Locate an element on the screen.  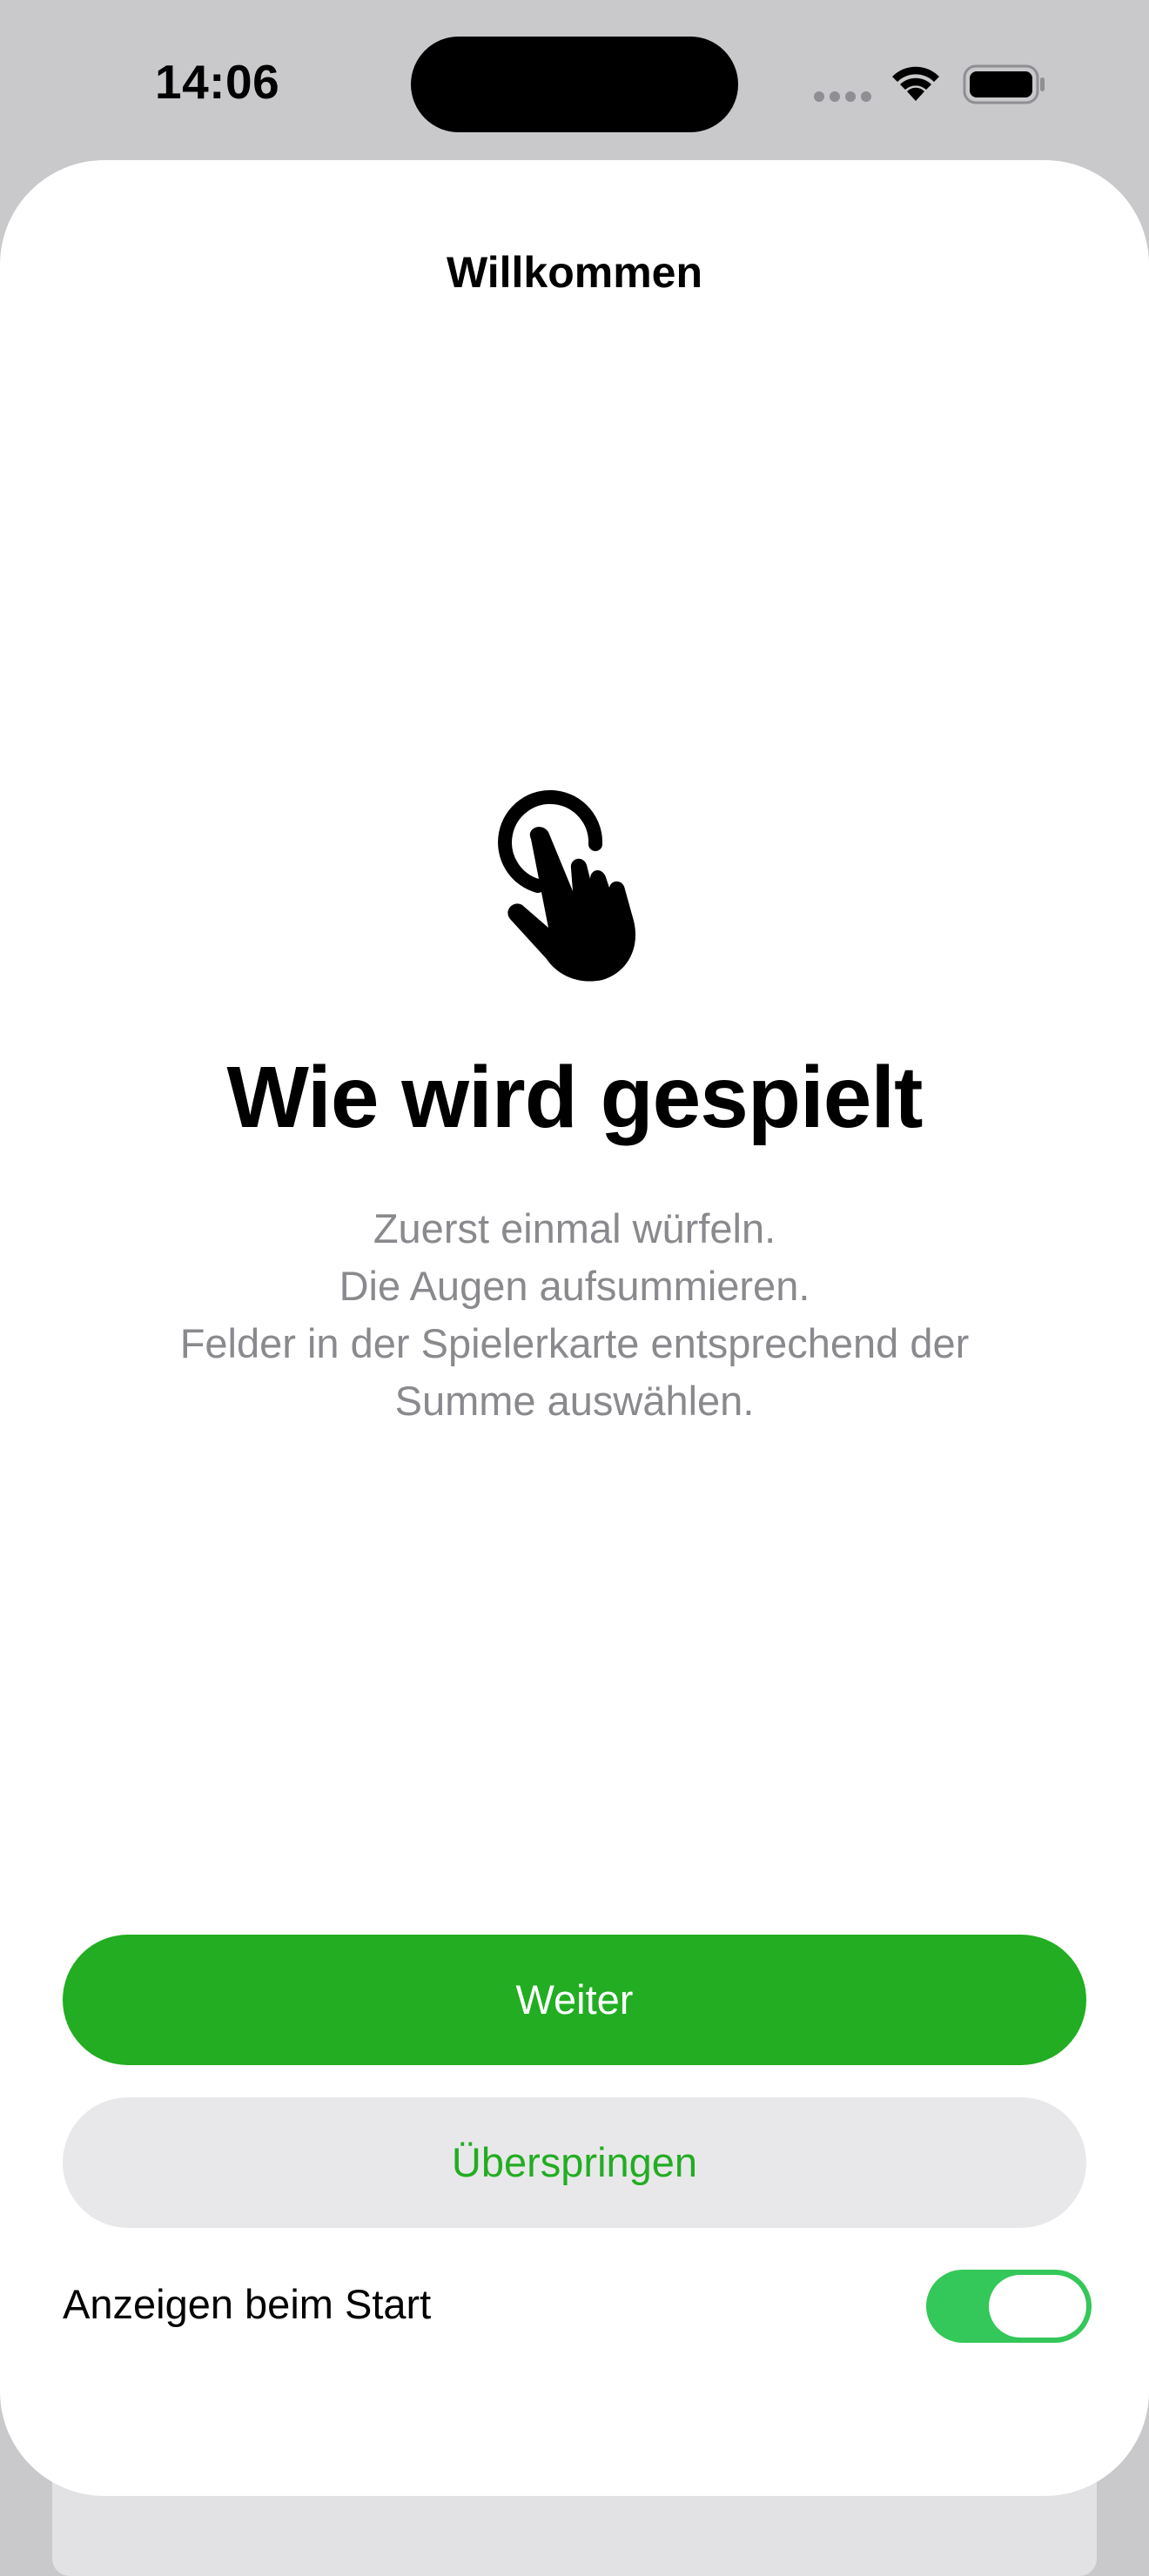
show-on-start-label: Anzeigen beim Start is located at coordinates (248, 2304).